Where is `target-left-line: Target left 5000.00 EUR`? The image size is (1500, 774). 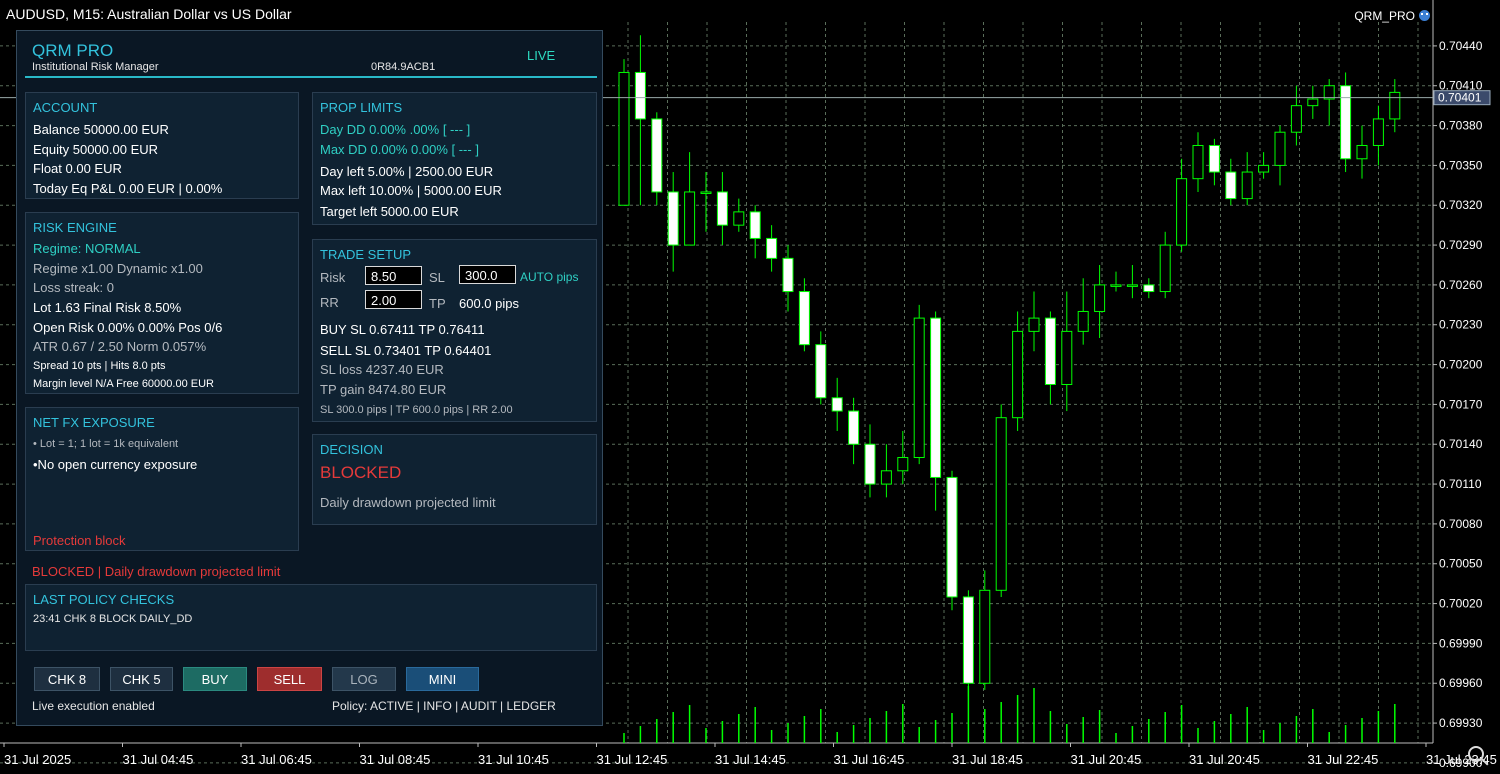 target-left-line: Target left 5000.00 EUR is located at coordinates (389, 211).